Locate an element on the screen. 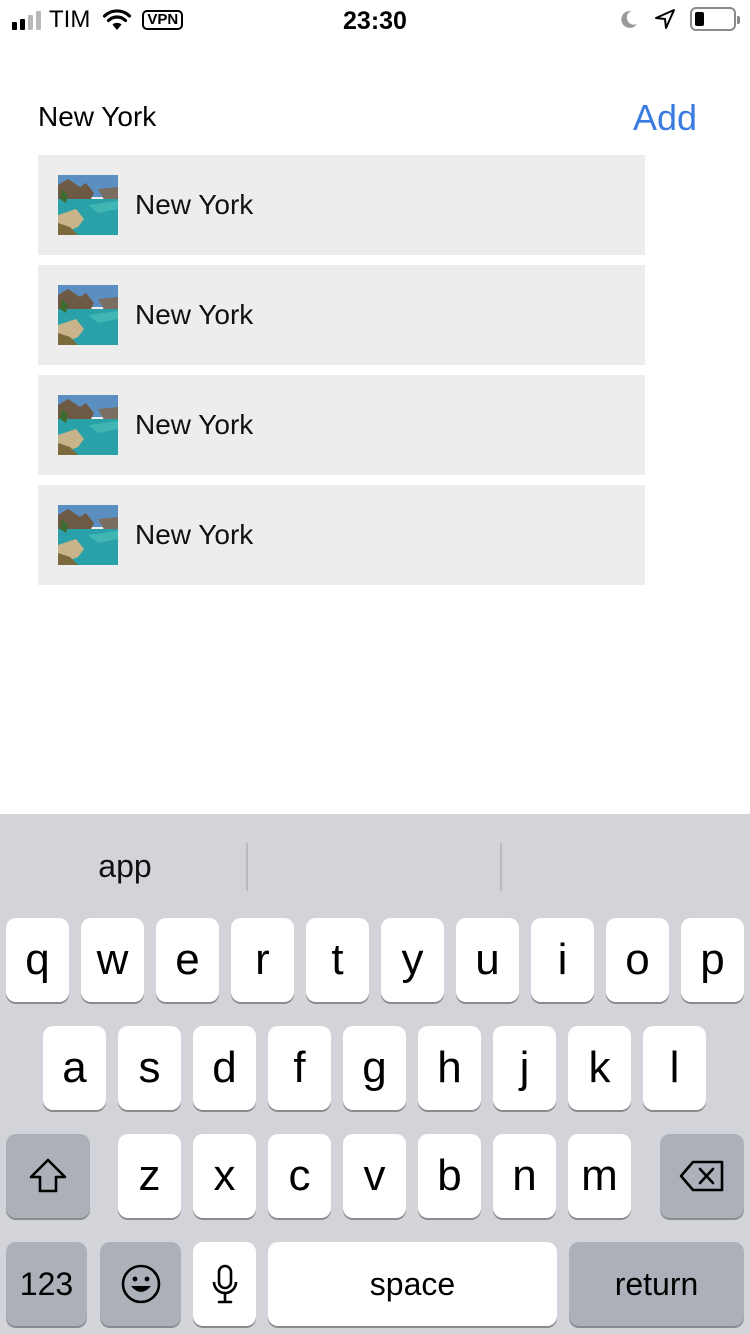 The height and width of the screenshot is (1334, 750). key-x: x is located at coordinates (224, 1176).